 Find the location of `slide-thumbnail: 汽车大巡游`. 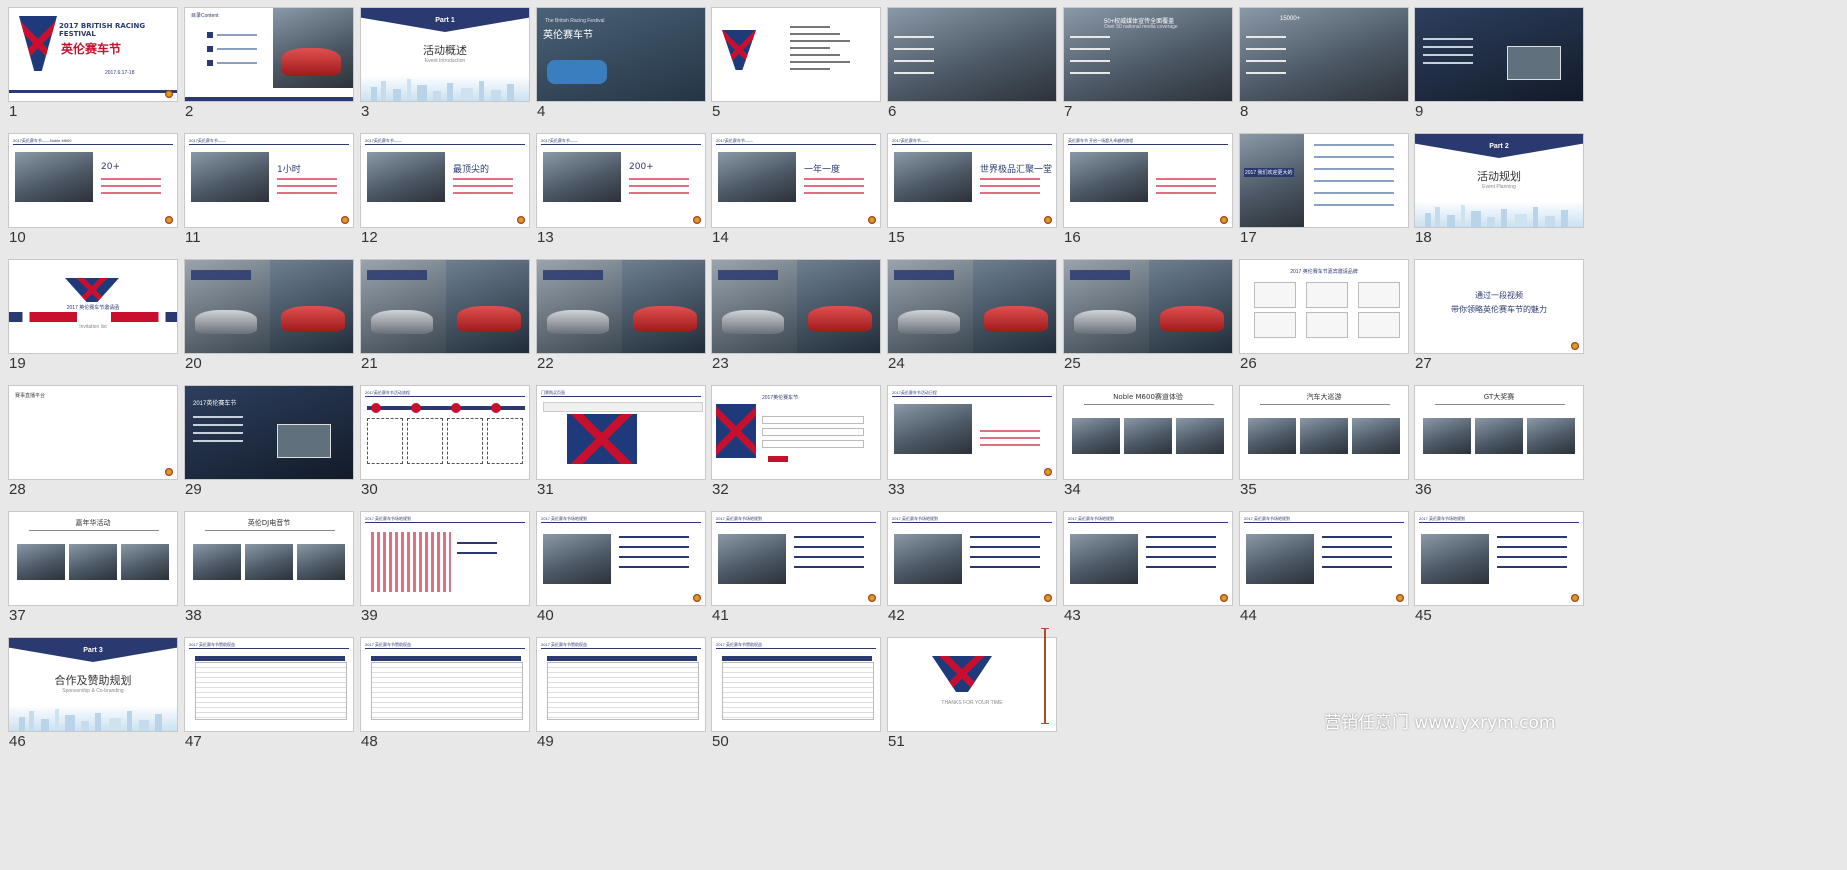

slide-thumbnail: 汽车大巡游 is located at coordinates (1324, 432).